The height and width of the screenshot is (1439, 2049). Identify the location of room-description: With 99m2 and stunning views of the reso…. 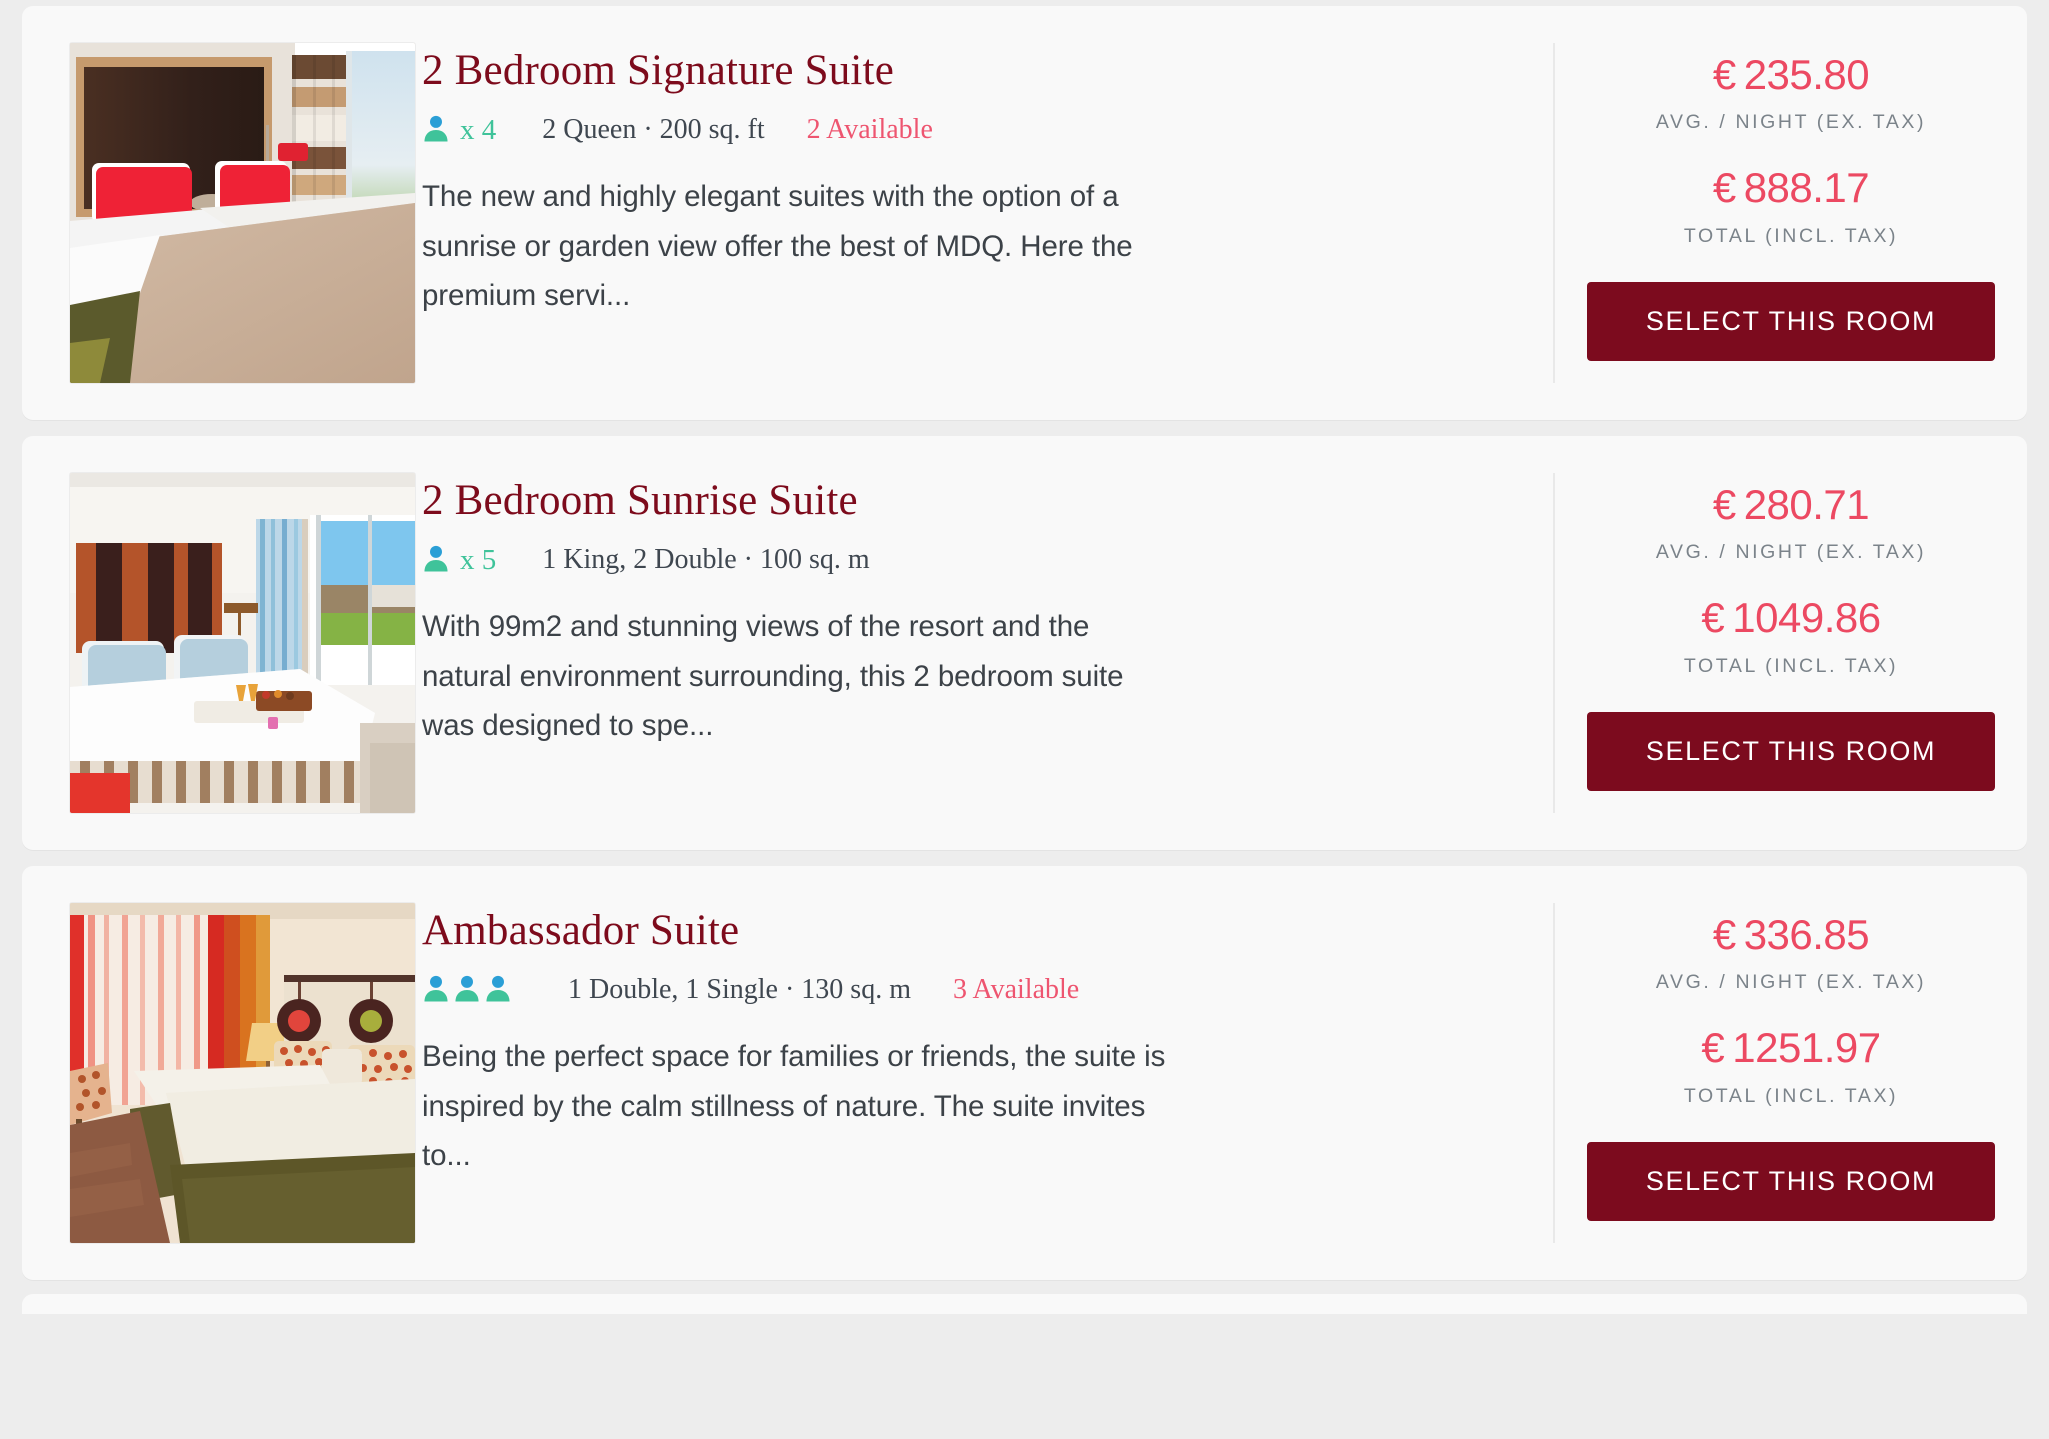
(773, 676).